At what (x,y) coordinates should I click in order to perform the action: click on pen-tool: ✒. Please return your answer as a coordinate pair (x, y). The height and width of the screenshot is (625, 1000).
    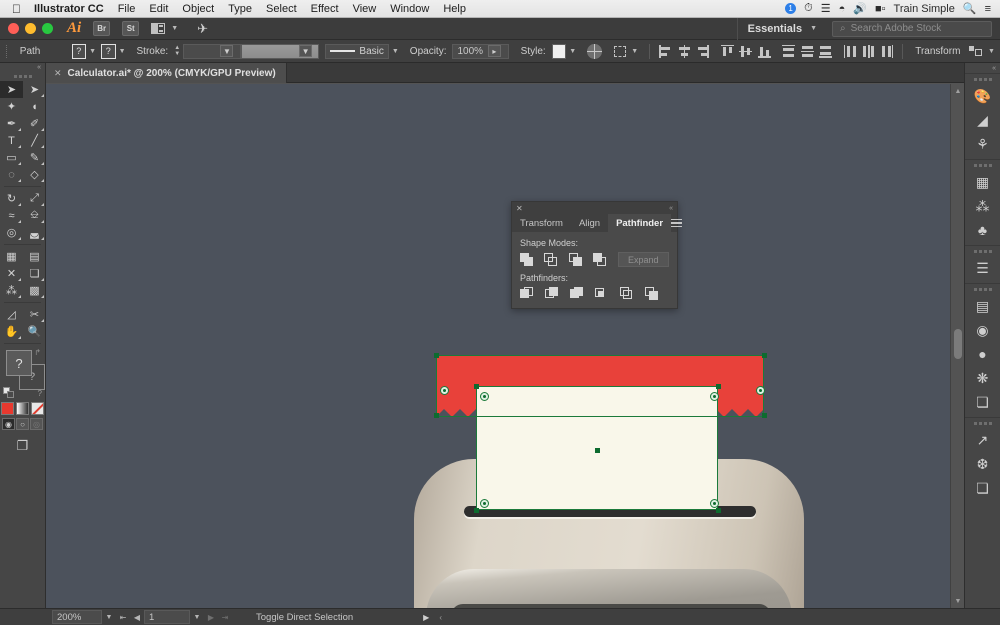
    Looking at the image, I should click on (11, 123).